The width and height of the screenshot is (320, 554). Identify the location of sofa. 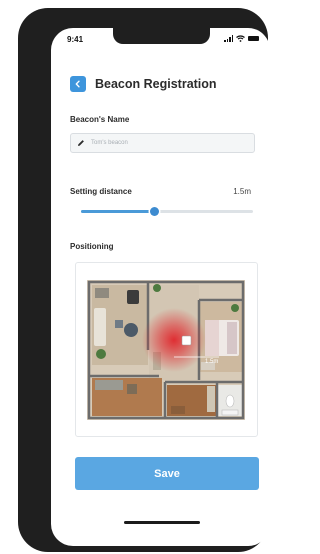
(100, 327).